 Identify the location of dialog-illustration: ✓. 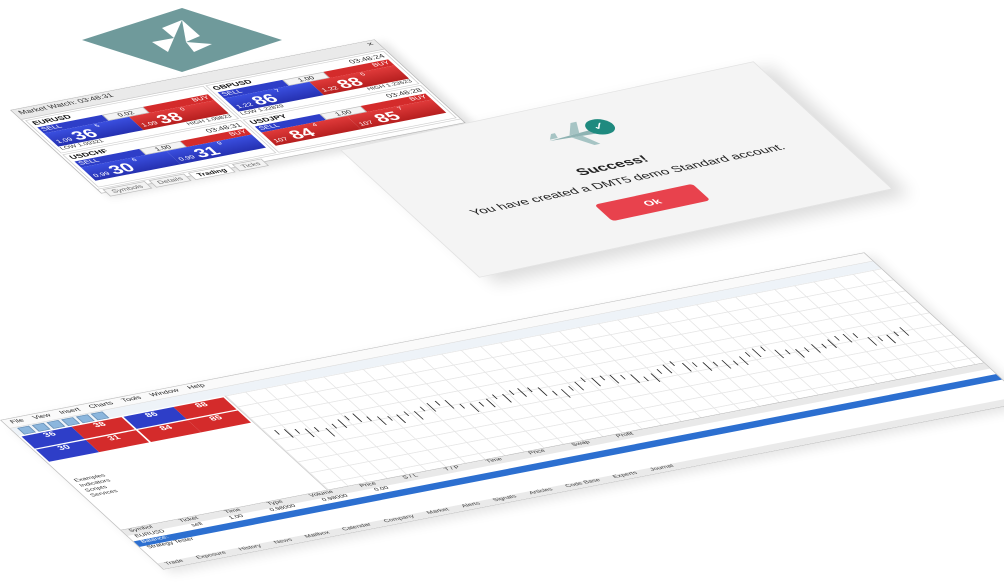
(580, 136).